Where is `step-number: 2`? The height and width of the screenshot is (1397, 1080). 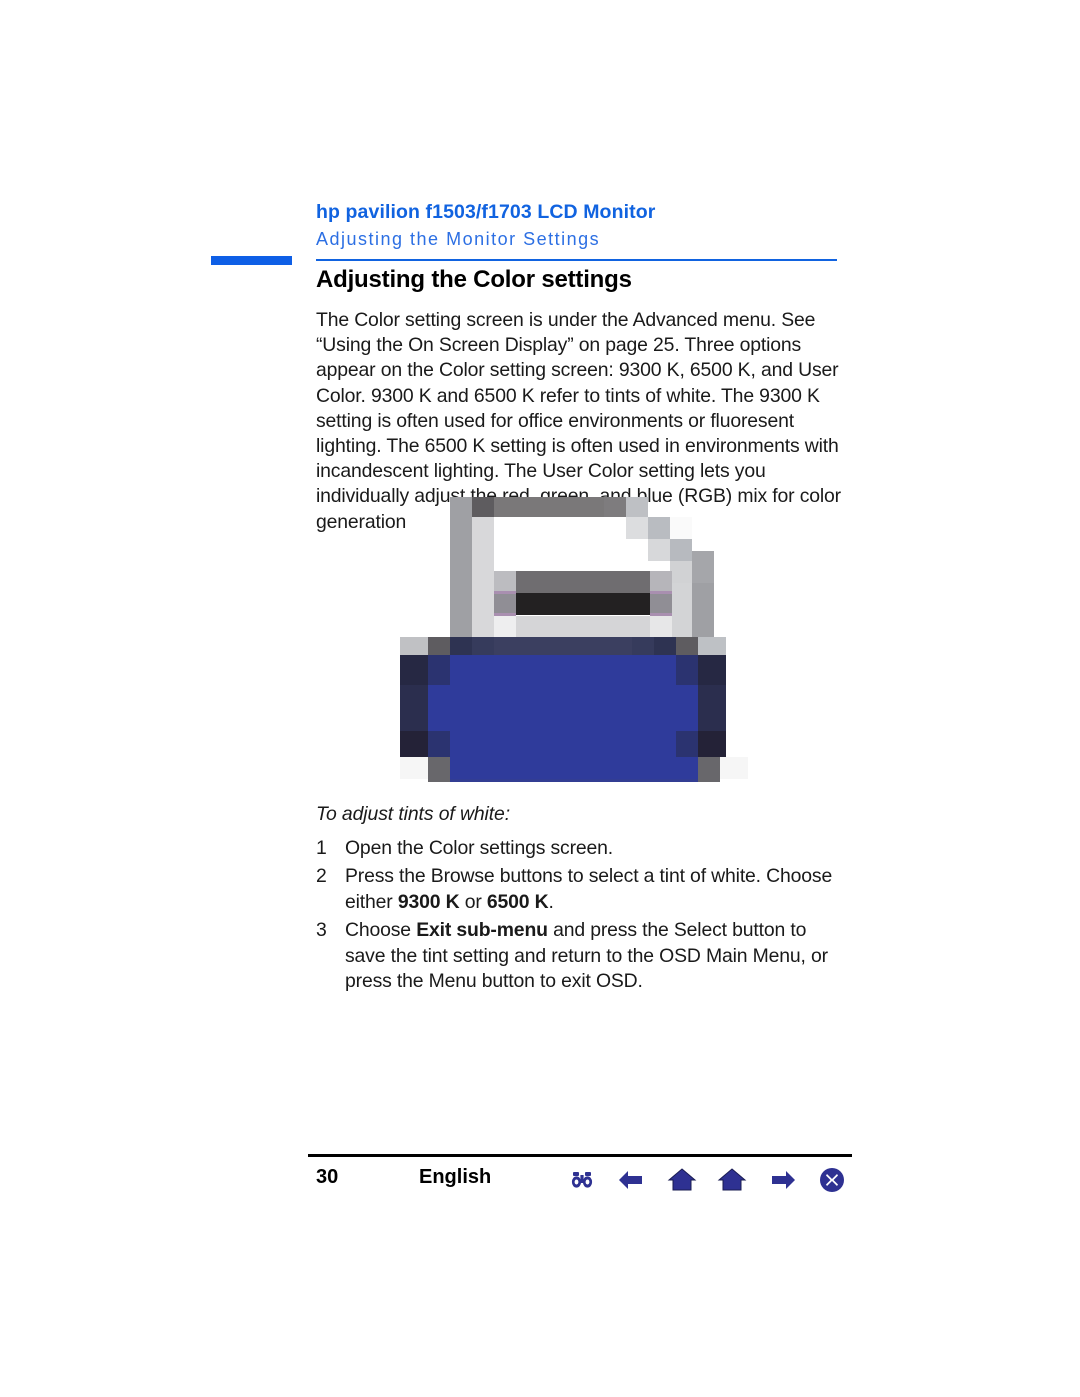 step-number: 2 is located at coordinates (321, 876).